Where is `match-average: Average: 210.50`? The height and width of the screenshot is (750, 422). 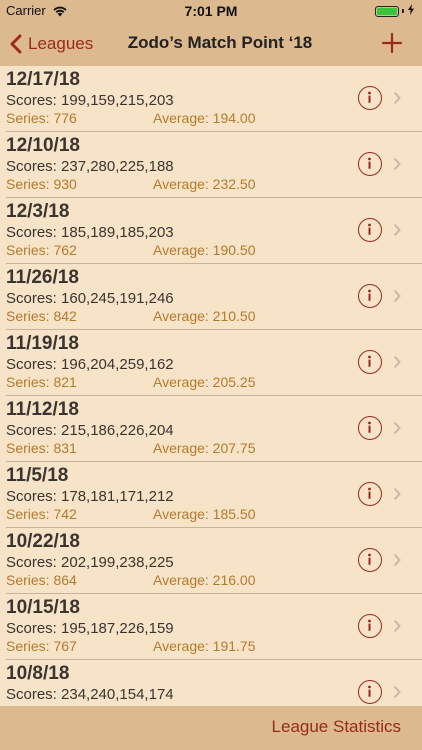 match-average: Average: 210.50 is located at coordinates (204, 316).